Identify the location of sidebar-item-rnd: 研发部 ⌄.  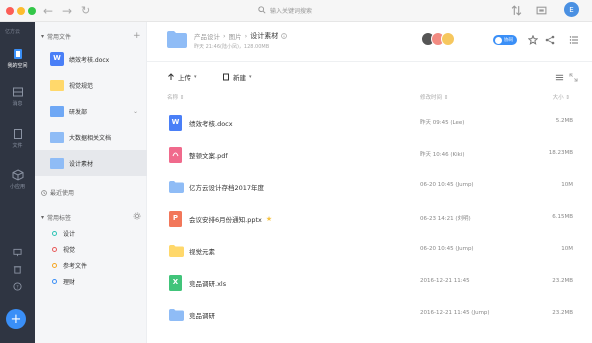
(91, 111).